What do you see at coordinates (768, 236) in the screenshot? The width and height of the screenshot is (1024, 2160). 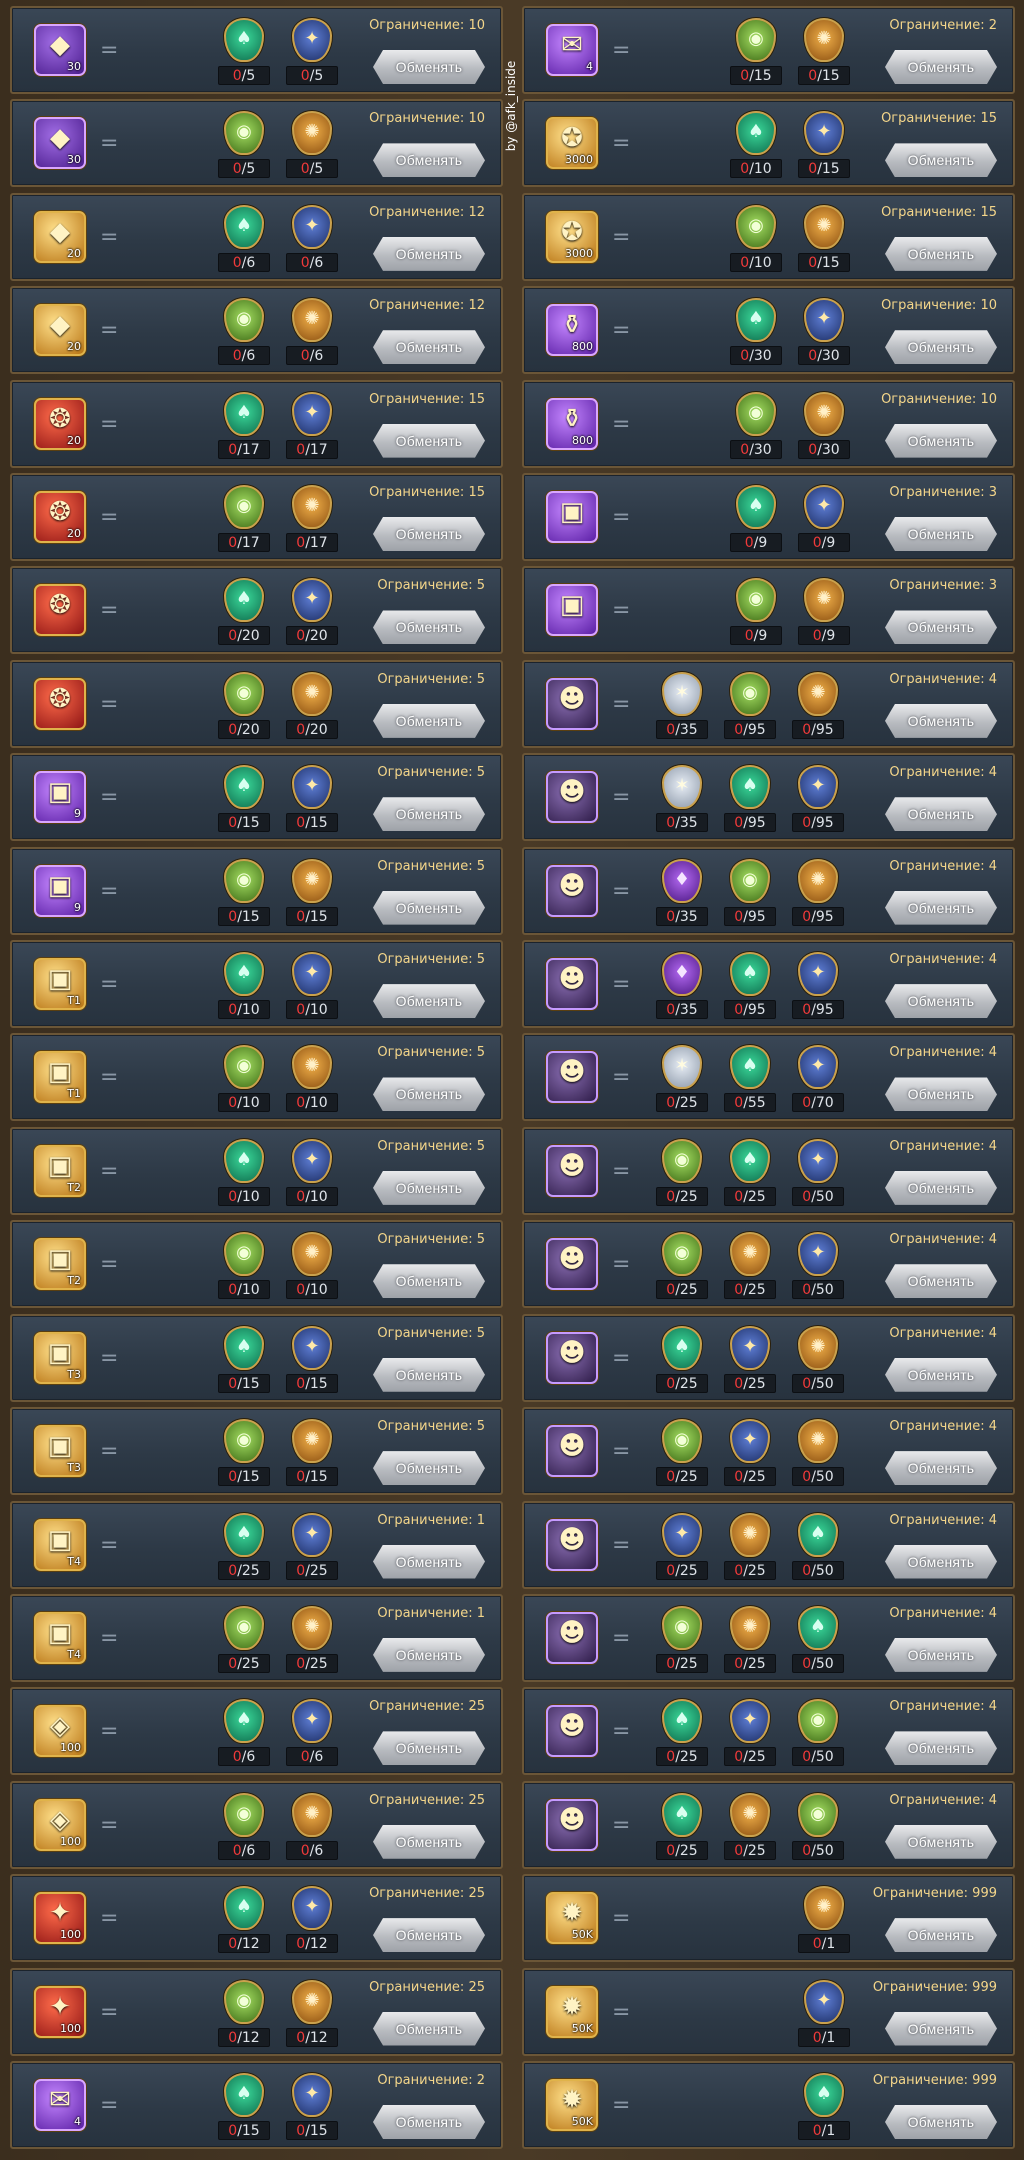 I see `exchange-row: ✪ 3000 = ◉ 0/10 ✺ 0/15 Ограничение: 15 Обменять` at bounding box center [768, 236].